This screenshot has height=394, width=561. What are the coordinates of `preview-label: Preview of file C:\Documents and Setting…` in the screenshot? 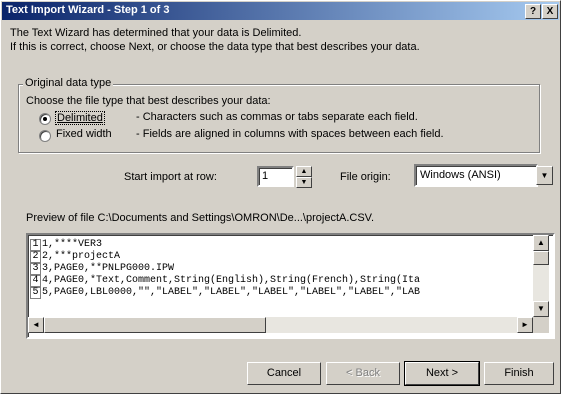 It's located at (200, 218).